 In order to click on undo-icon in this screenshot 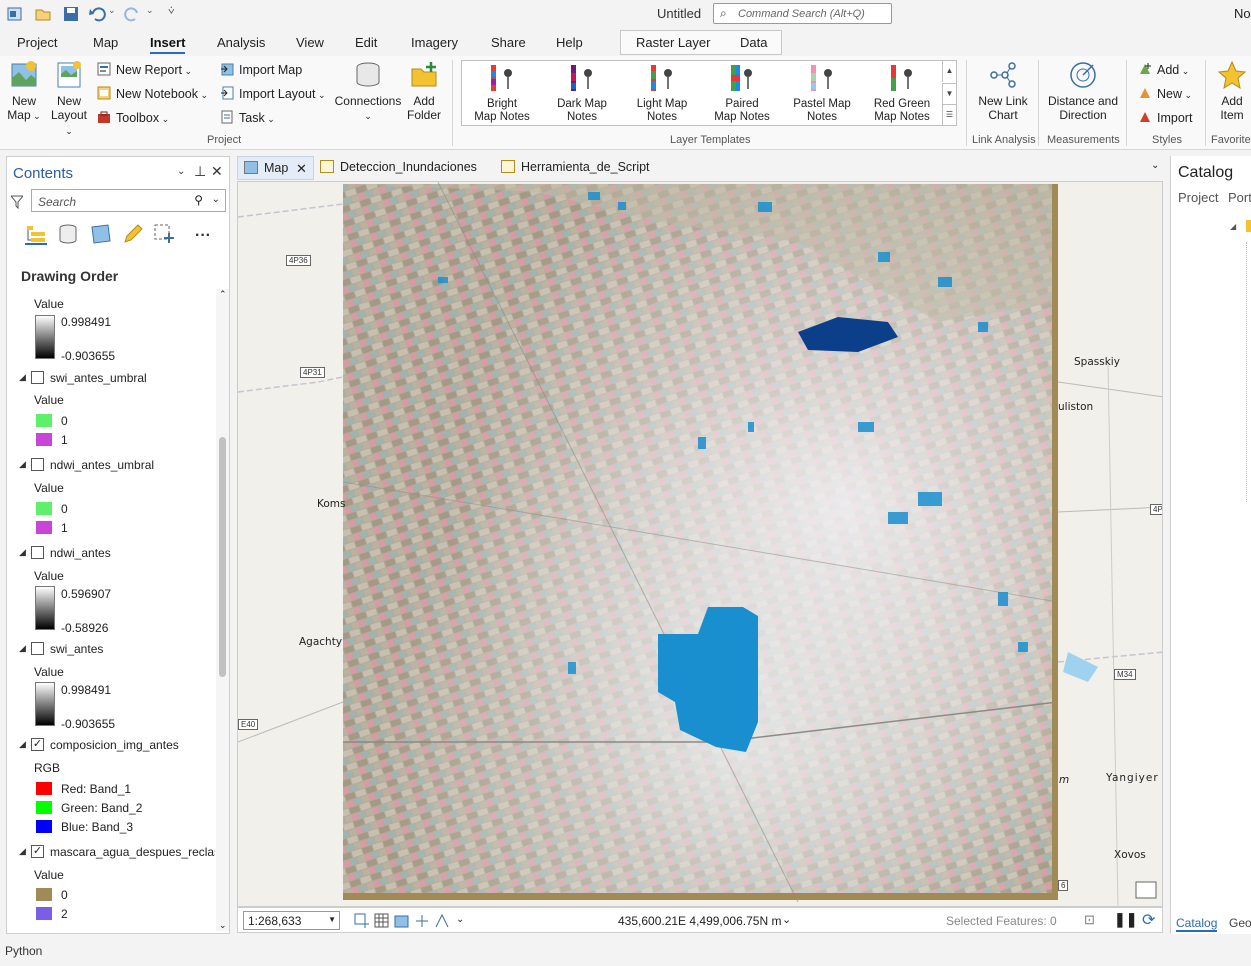, I will do `click(97, 14)`.